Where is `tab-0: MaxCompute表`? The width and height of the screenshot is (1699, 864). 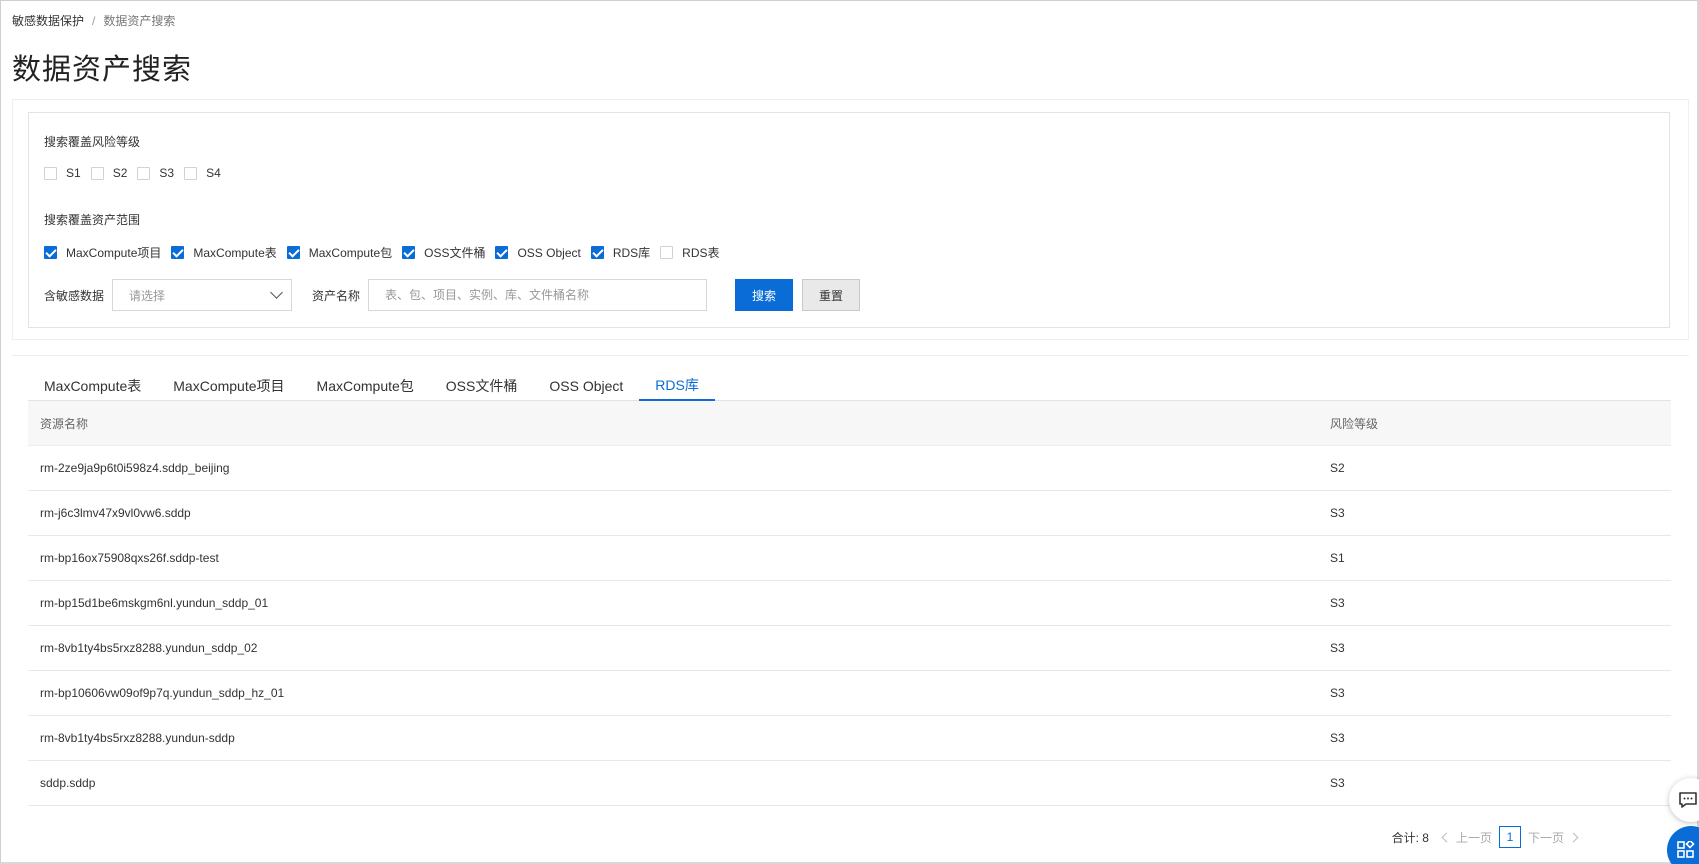 tab-0: MaxCompute表 is located at coordinates (92, 385).